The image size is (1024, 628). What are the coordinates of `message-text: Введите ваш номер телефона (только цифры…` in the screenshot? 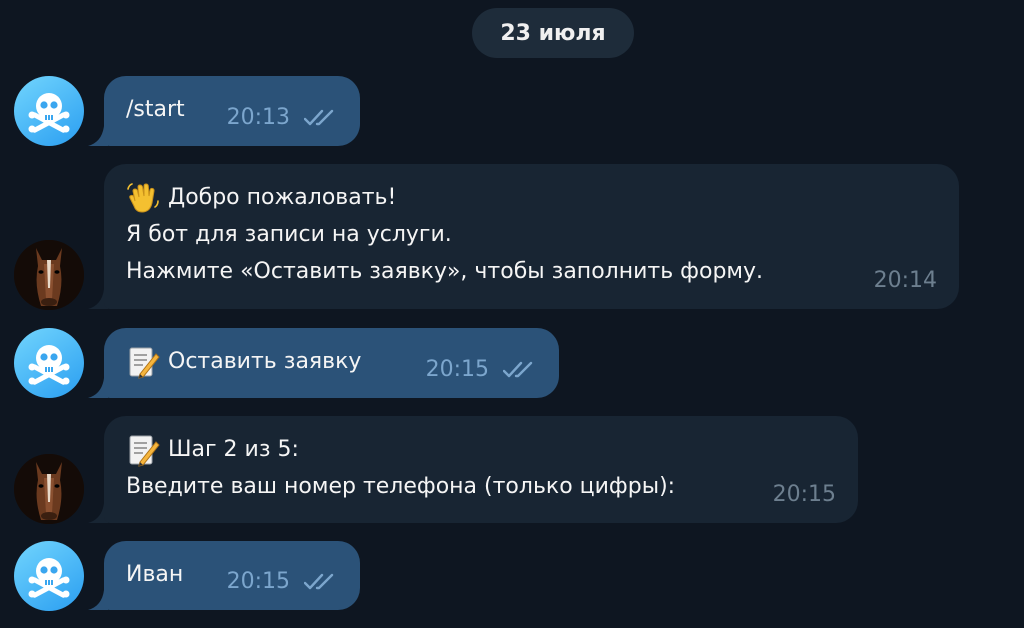 It's located at (401, 486).